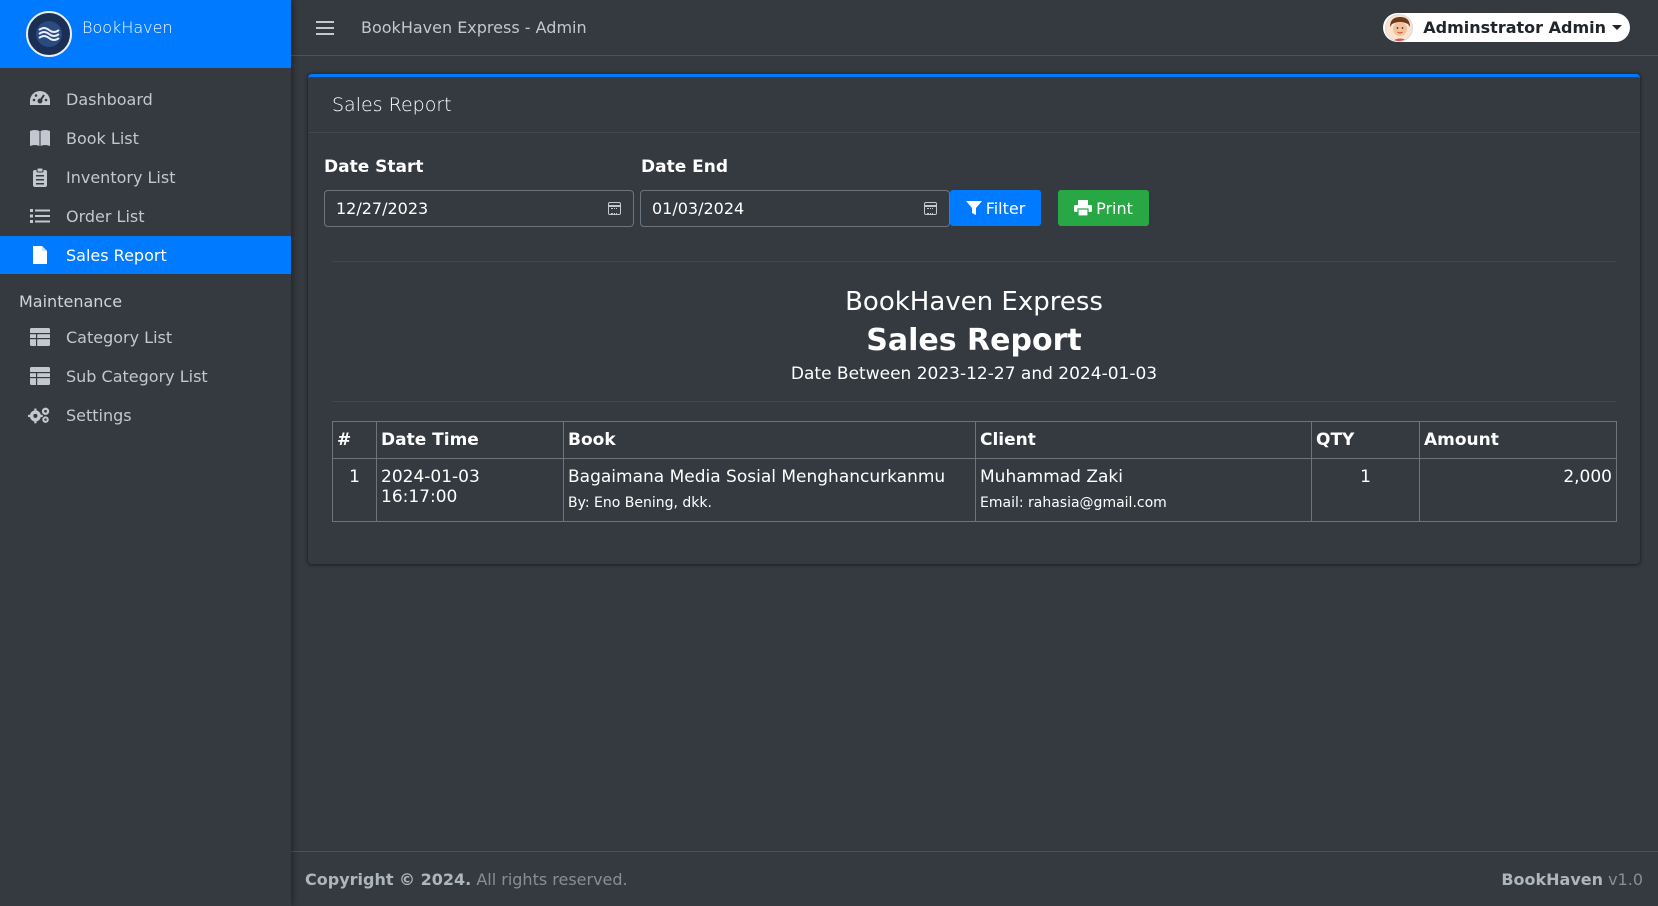  Describe the element at coordinates (1514, 27) in the screenshot. I see `user-name: Adminstrator Admin` at that location.